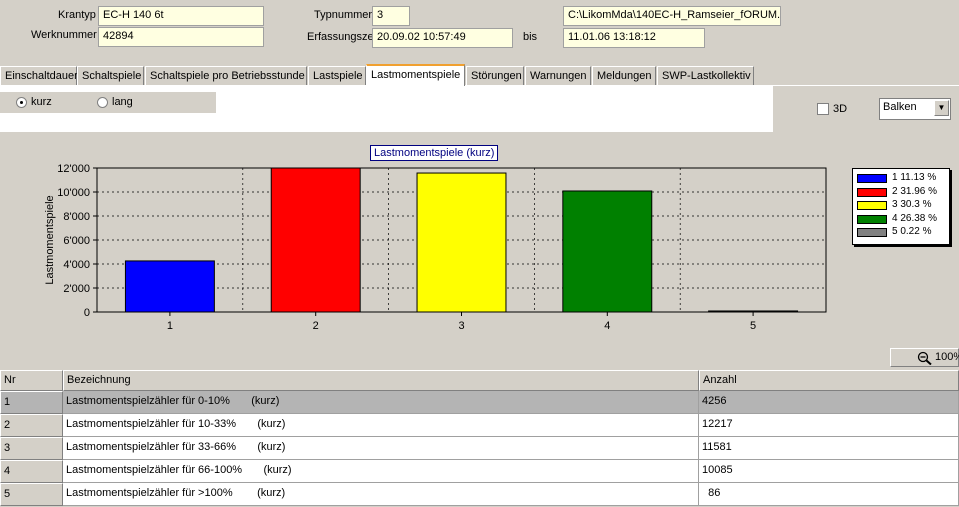 The image size is (959, 507). What do you see at coordinates (181, 16) in the screenshot?
I see `krantyp-field: EC-H 140 6t` at bounding box center [181, 16].